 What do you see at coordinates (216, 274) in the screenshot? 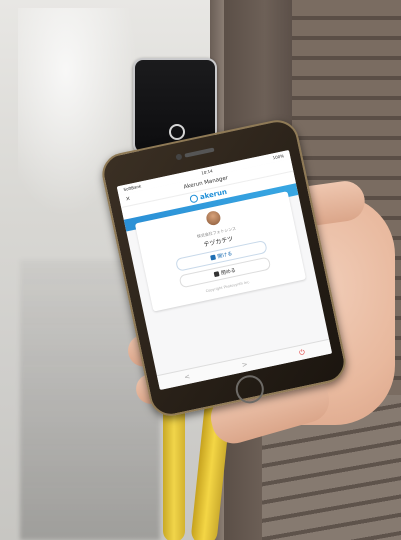
I see `lock-icon` at bounding box center [216, 274].